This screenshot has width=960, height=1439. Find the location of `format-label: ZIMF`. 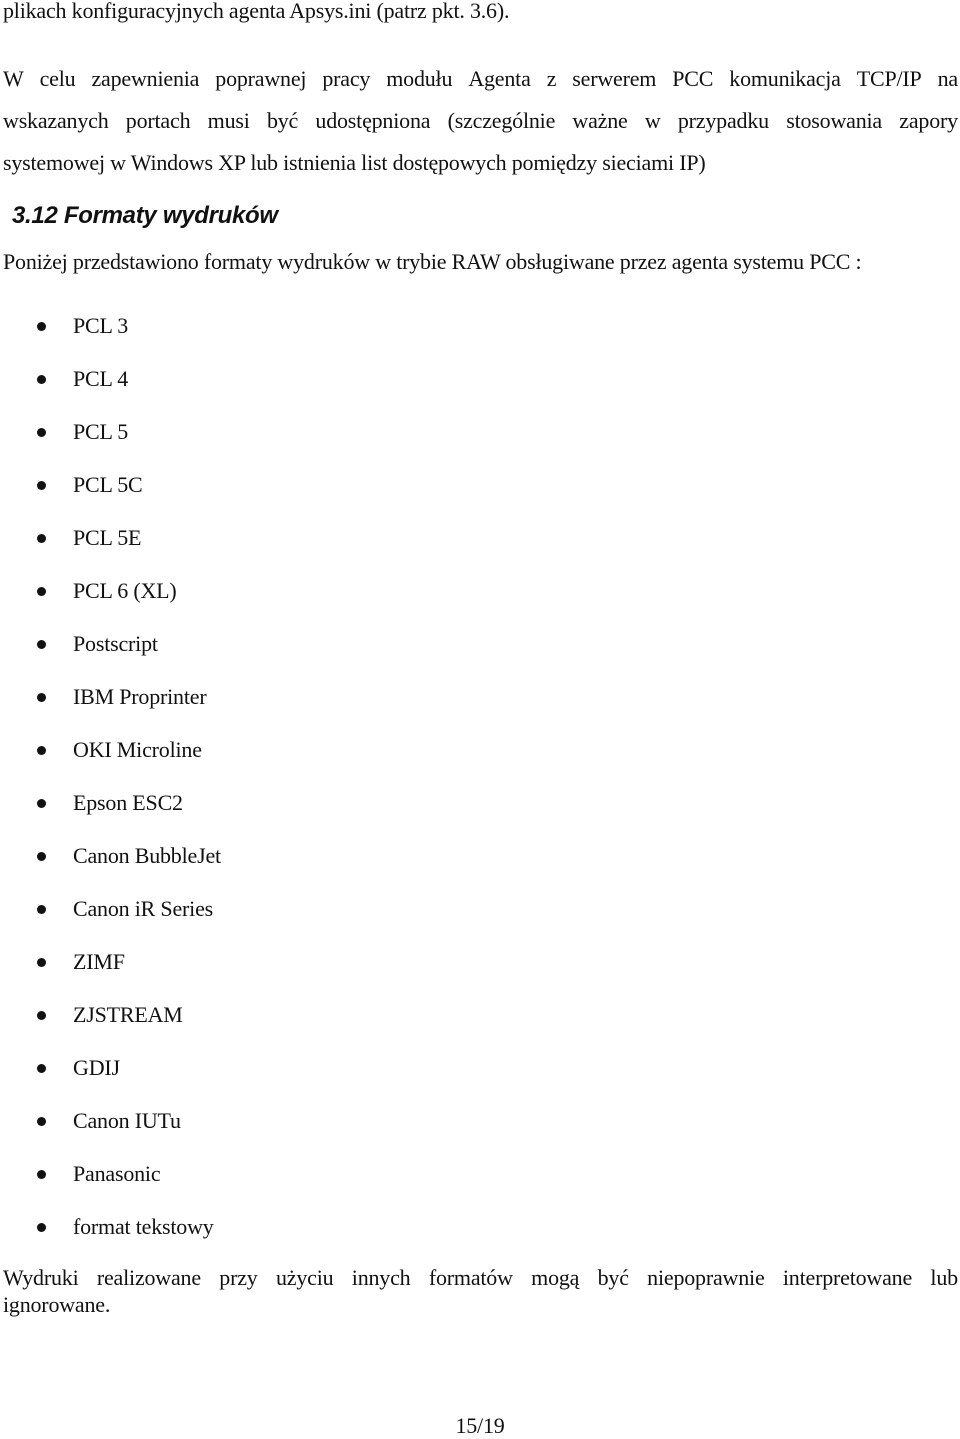

format-label: ZIMF is located at coordinates (99, 961).